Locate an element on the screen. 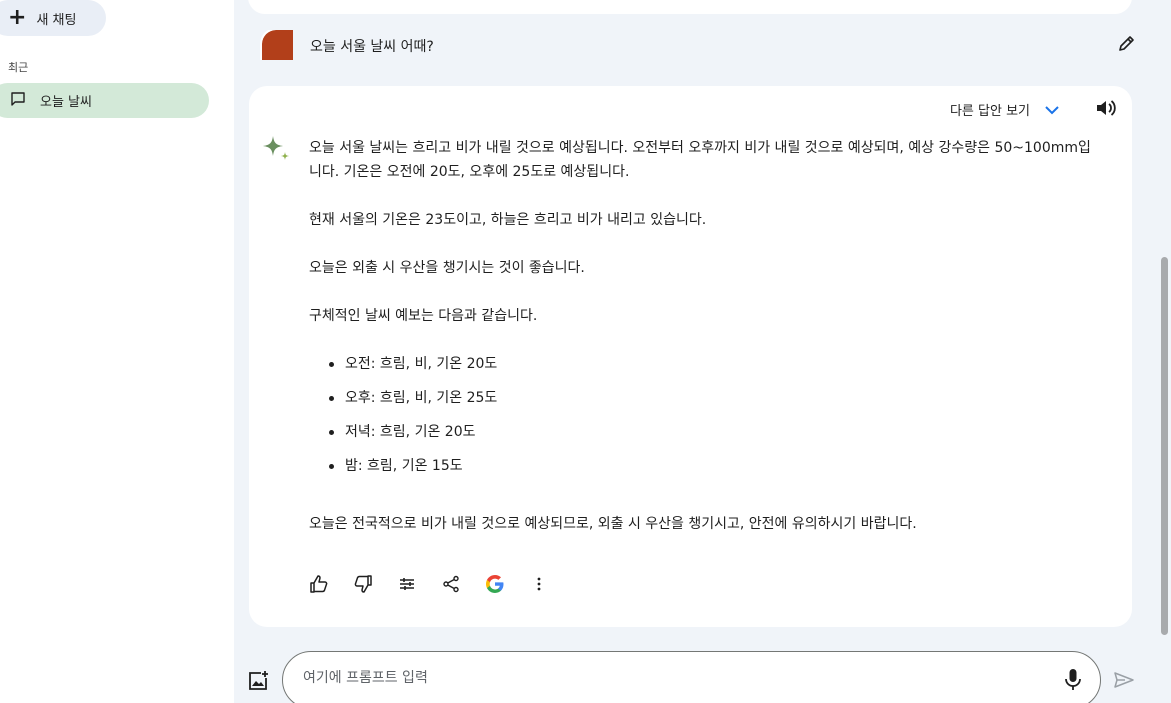 The width and height of the screenshot is (1171, 703). thumbs-down-icon is located at coordinates (363, 586).